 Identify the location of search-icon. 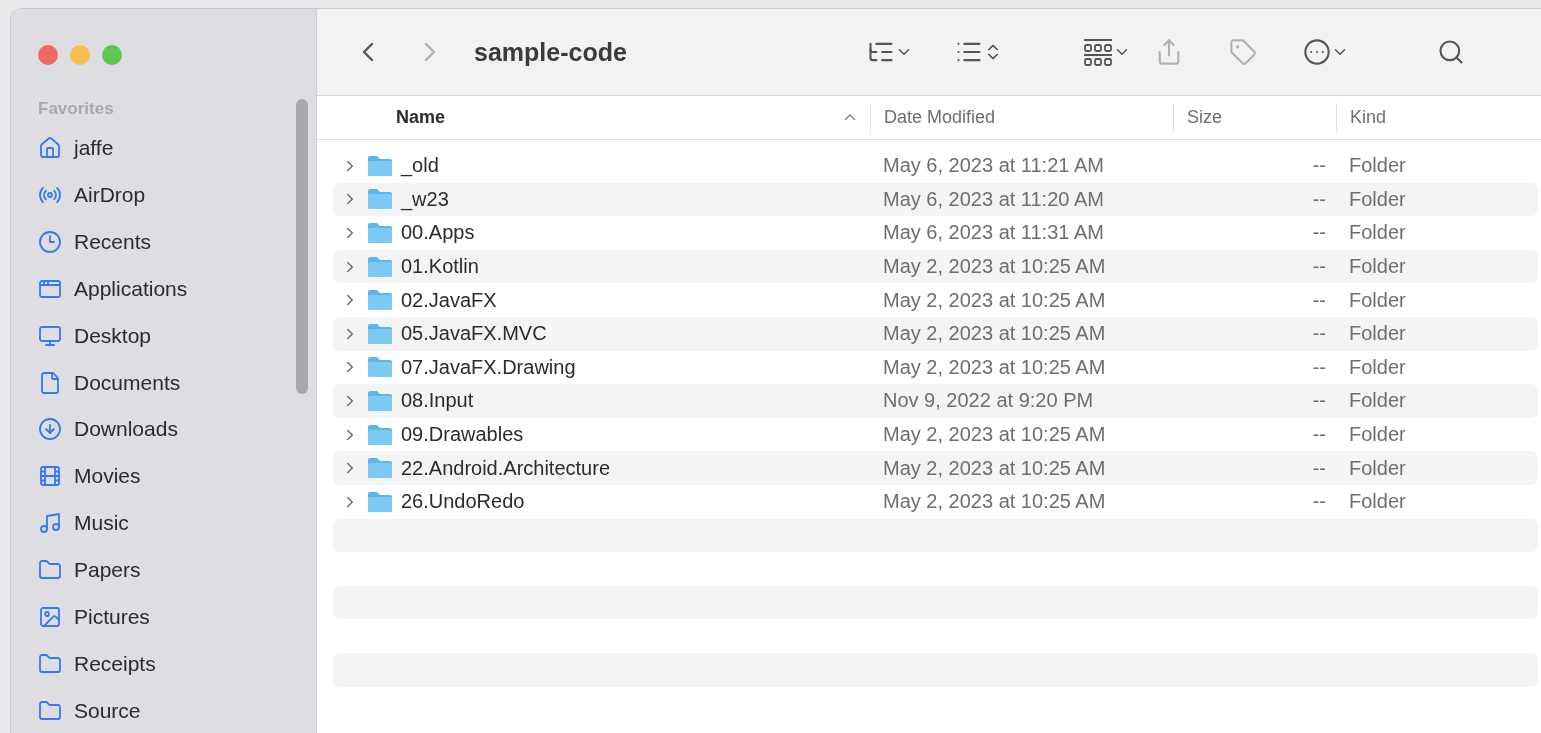
(1450, 52).